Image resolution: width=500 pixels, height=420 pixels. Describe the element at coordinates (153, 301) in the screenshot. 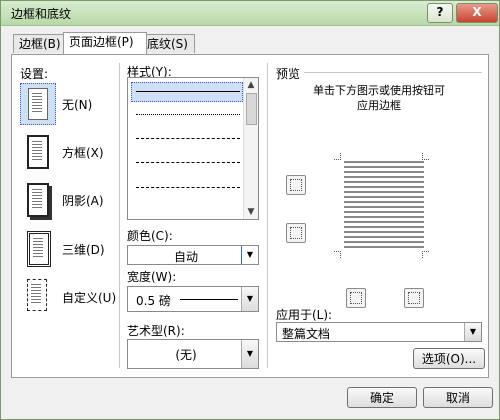

I see `width-value: 0.5 磅` at that location.